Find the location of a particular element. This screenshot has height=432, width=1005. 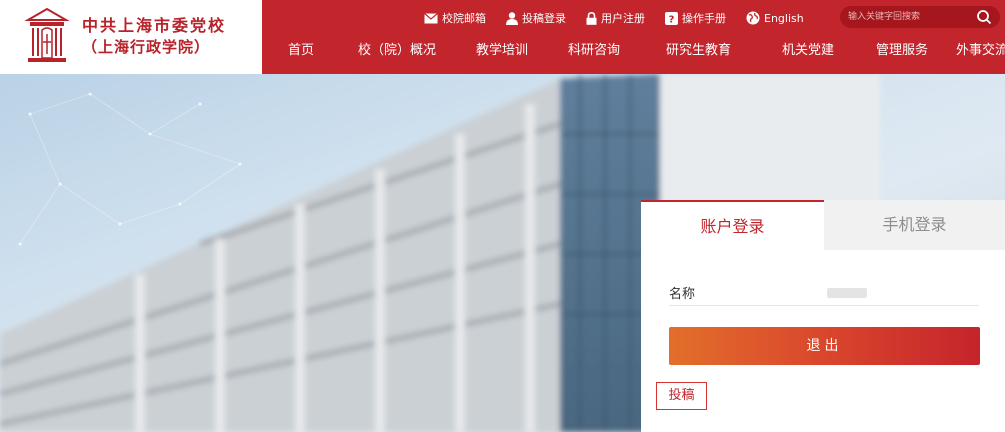

submission-login-link: 投稿登录 is located at coordinates (536, 18).